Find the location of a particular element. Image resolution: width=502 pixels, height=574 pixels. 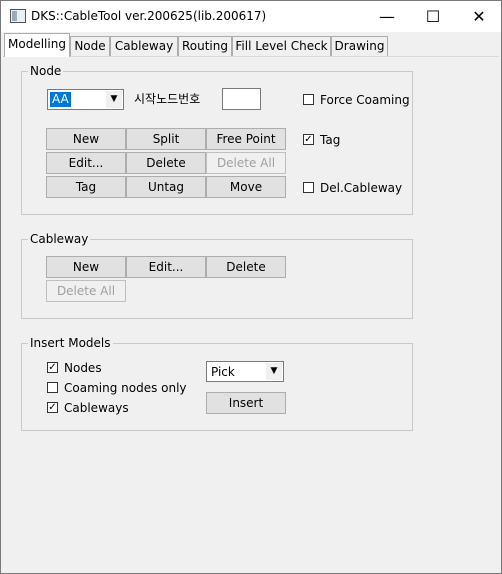

insert-button: Insert is located at coordinates (246, 403).